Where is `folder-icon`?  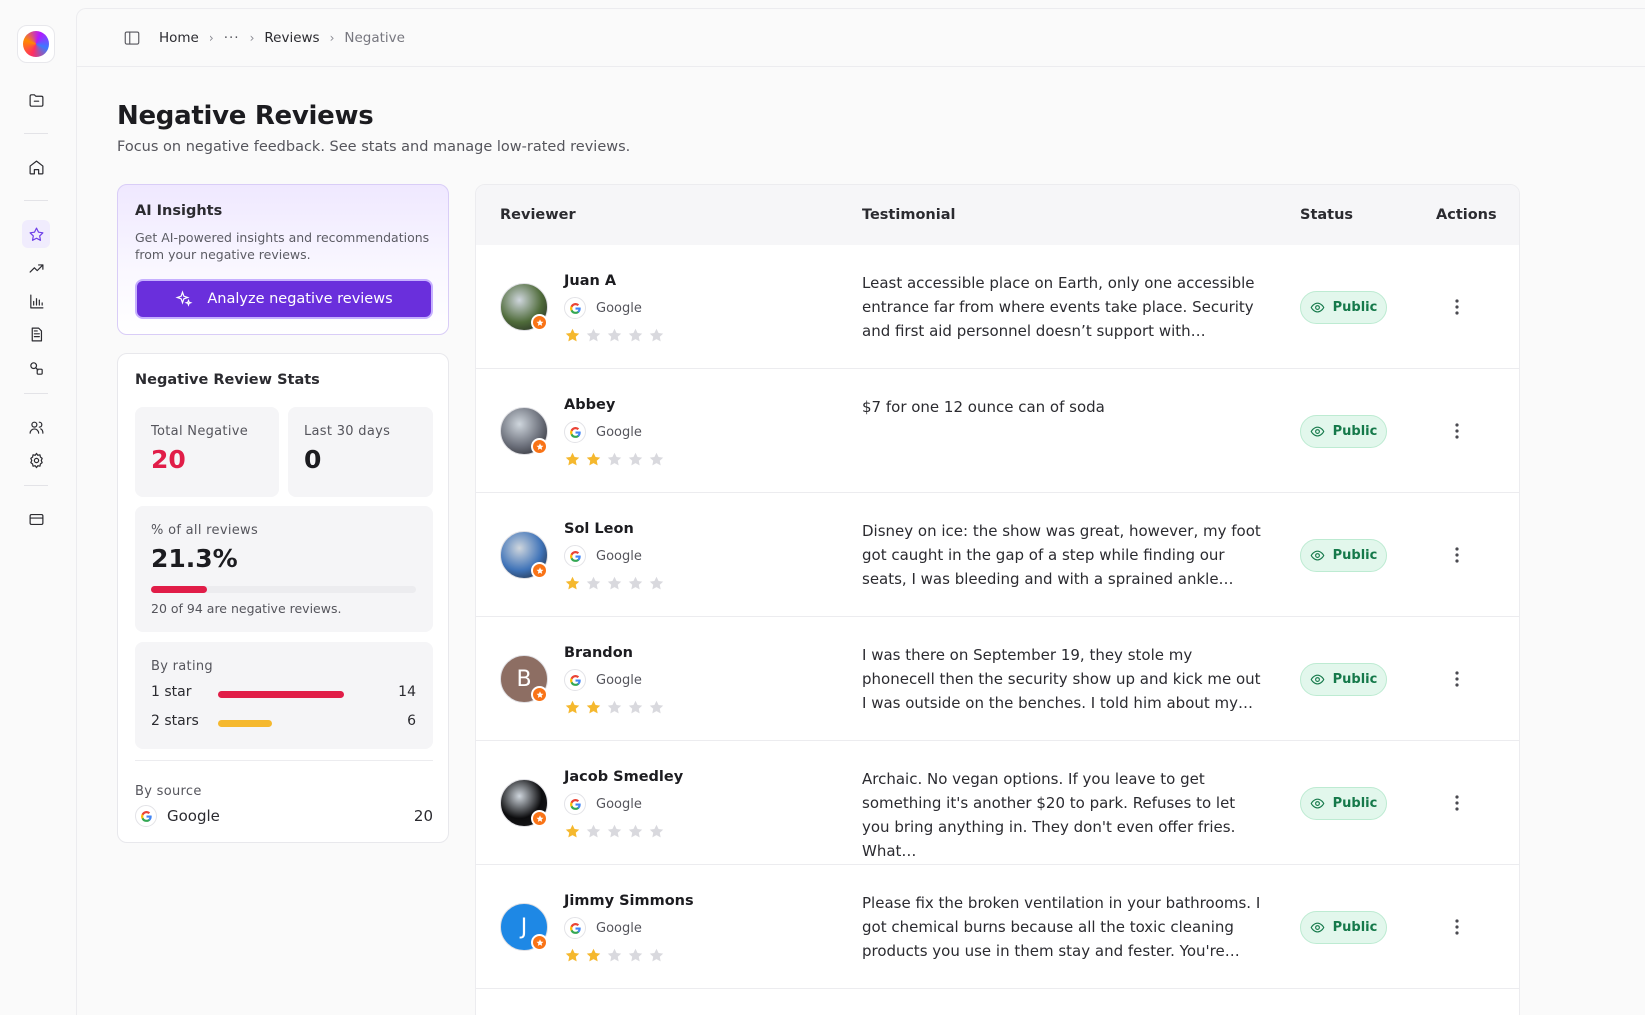 folder-icon is located at coordinates (36, 100).